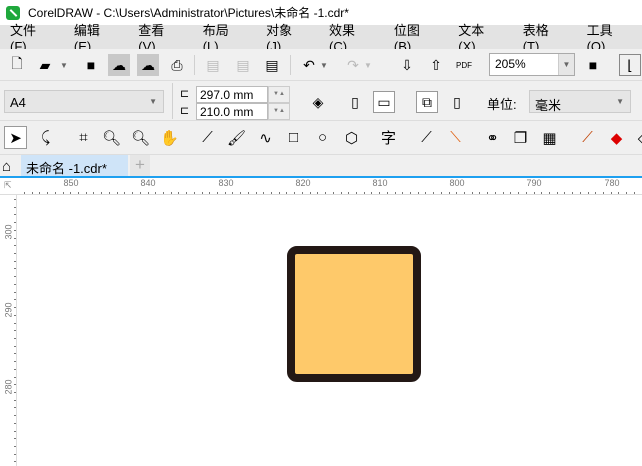 The height and width of the screenshot is (466, 642). Describe the element at coordinates (322, 137) in the screenshot. I see `ellipse-tool-icon: ○` at that location.